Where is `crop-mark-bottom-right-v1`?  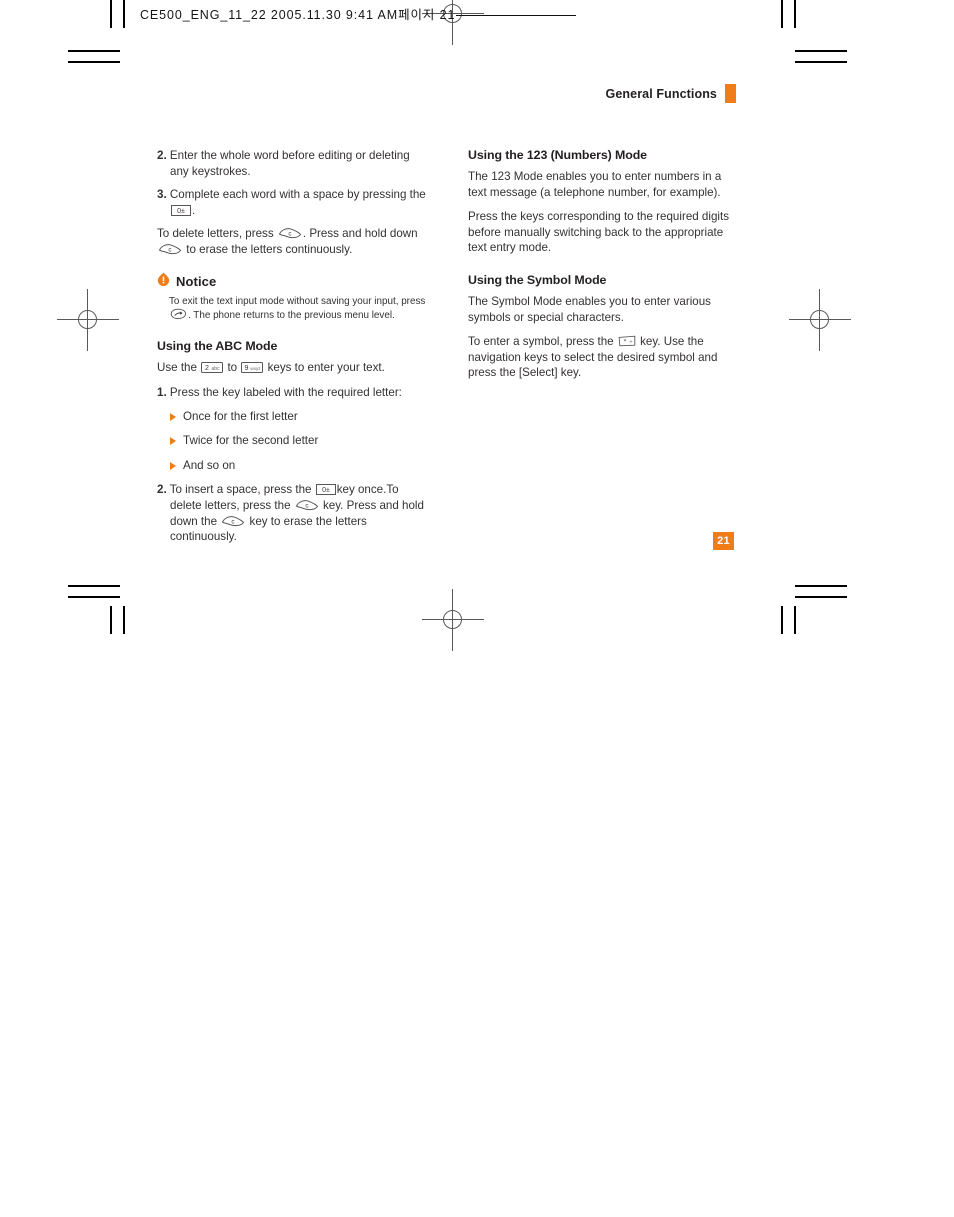 crop-mark-bottom-right-v1 is located at coordinates (782, 620).